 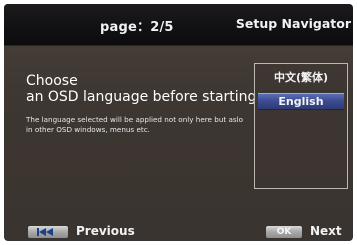 I want to click on language-option-english: English, so click(x=301, y=101).